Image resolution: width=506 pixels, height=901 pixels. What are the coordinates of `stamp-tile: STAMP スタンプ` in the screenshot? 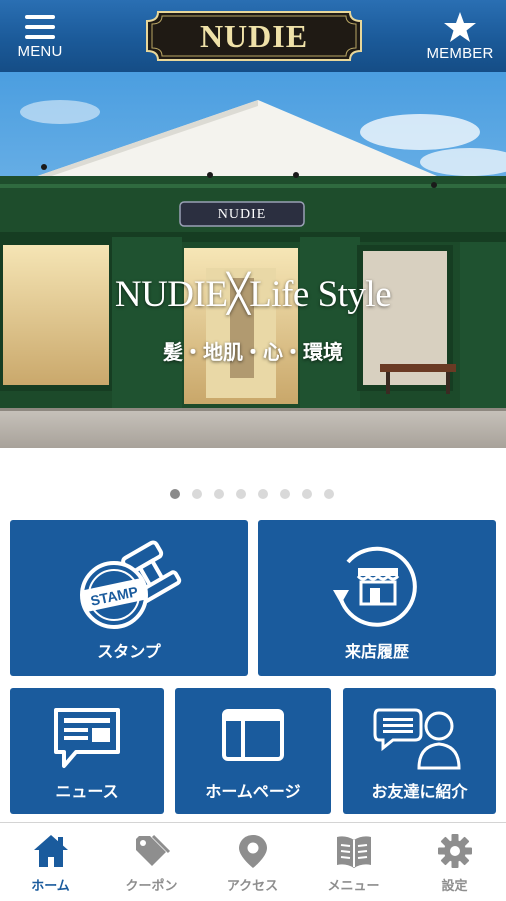 It's located at (129, 598).